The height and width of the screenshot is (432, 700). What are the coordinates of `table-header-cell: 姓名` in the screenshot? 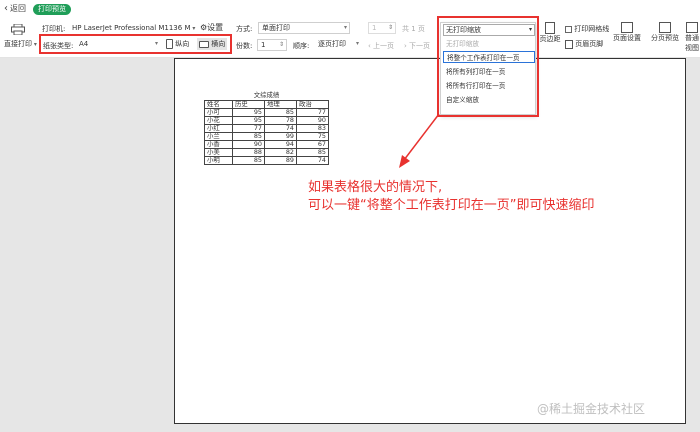 It's located at (218, 104).